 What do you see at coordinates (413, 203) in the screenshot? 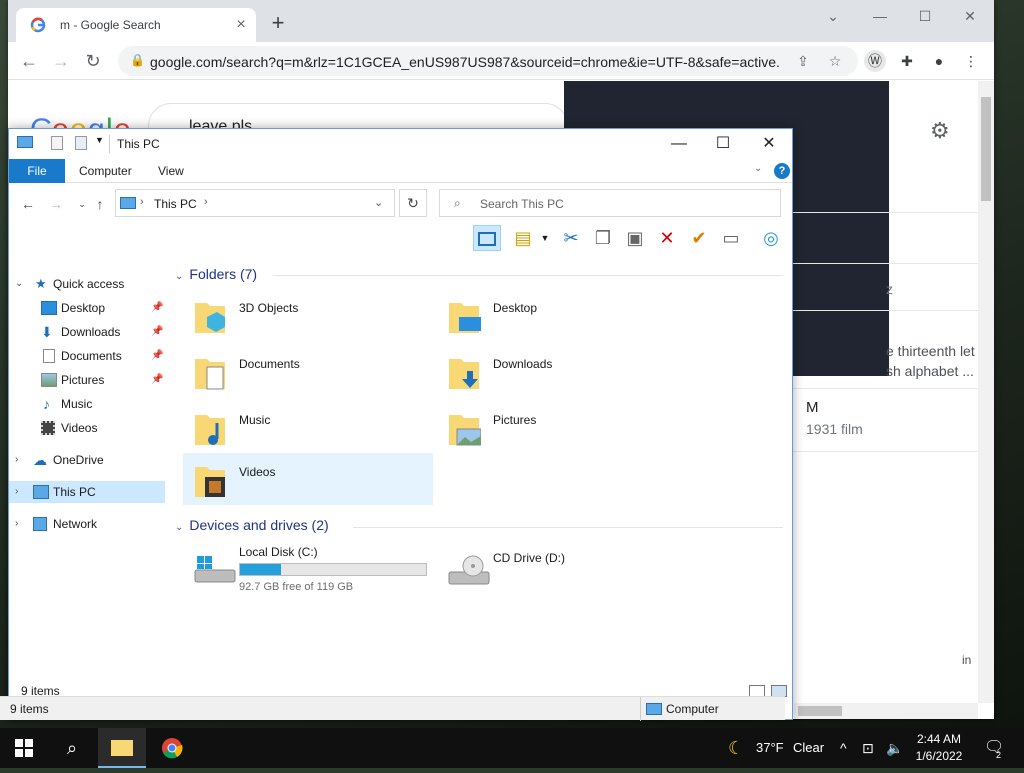
I see `refresh-icon: ↻` at bounding box center [413, 203].